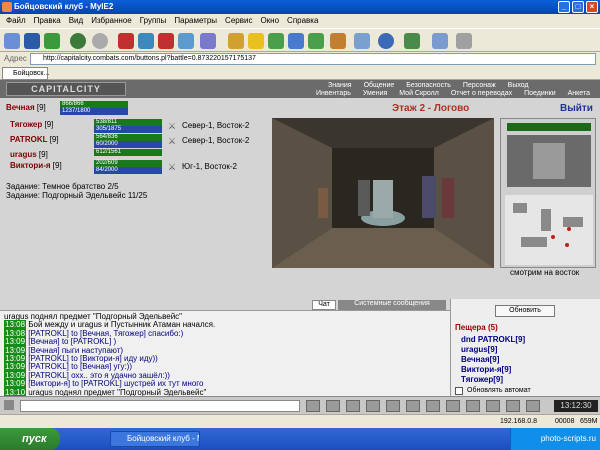  I want to click on game-subnav-item-2: Мой Скролл, so click(419, 93).